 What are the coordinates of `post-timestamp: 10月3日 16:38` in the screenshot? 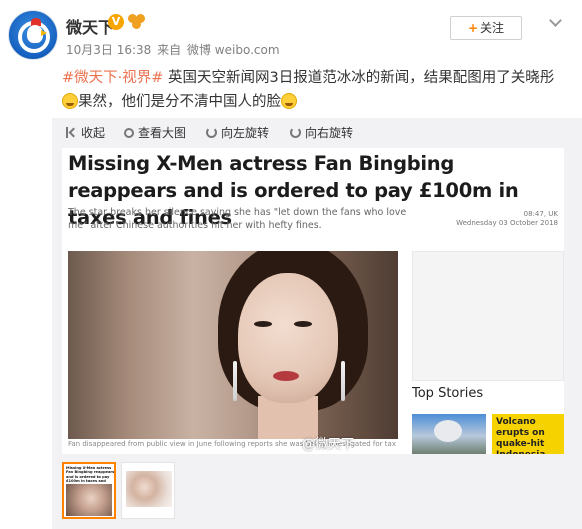 It's located at (108, 50).